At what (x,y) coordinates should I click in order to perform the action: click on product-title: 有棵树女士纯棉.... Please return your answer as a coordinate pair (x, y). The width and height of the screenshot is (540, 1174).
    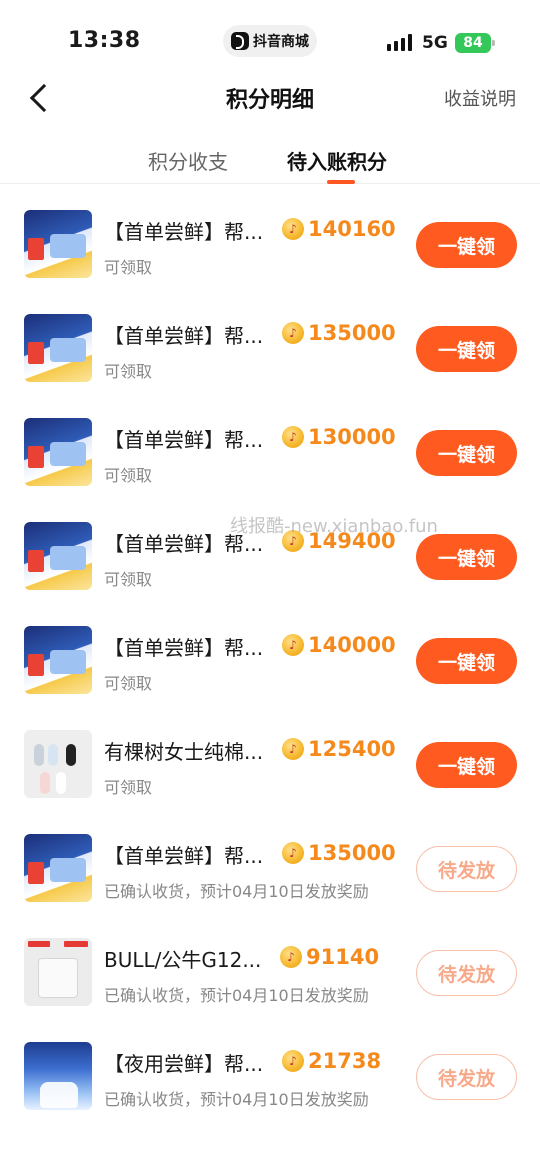
    Looking at the image, I should click on (184, 752).